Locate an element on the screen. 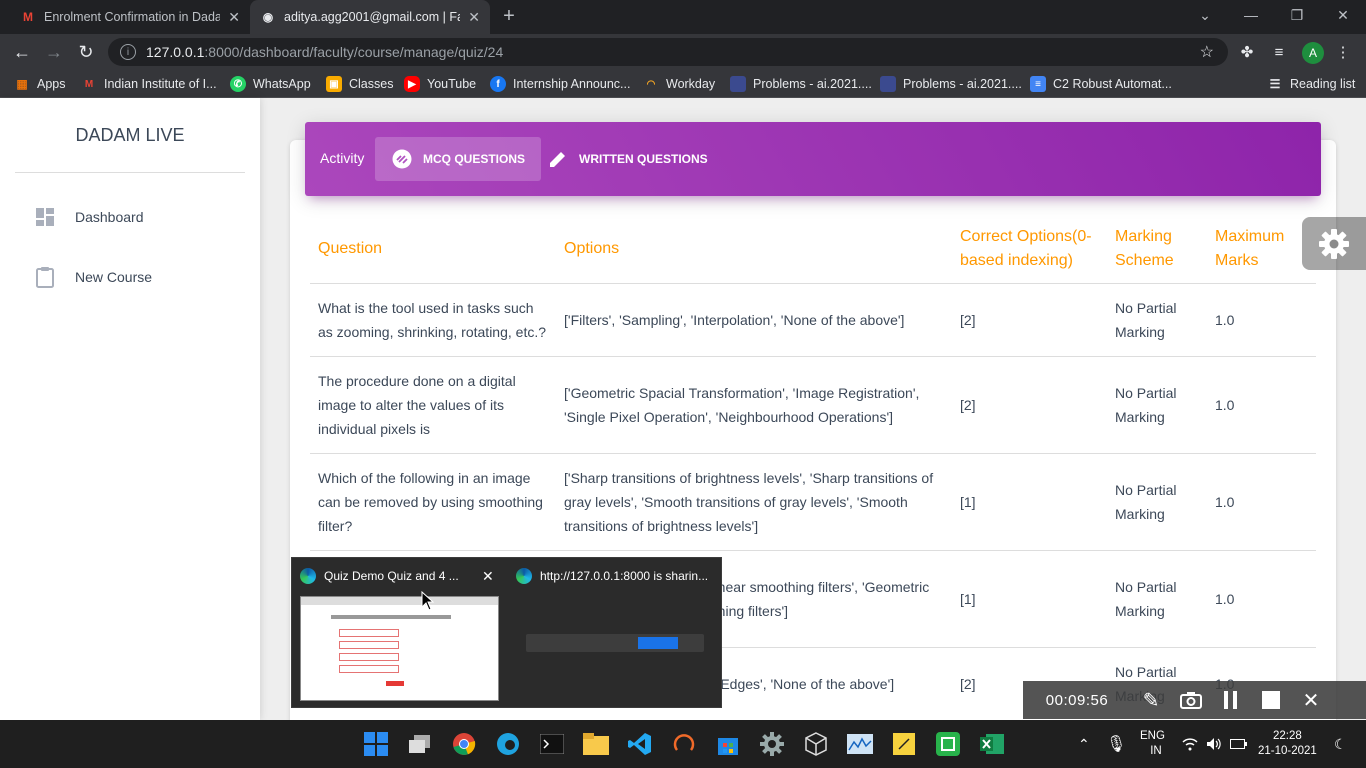 This screenshot has height=768, width=1366. settings-icon is located at coordinates (772, 744).